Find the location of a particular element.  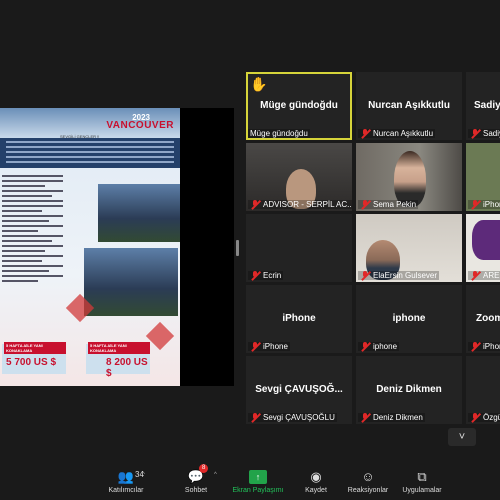

participant-tile: Sadiye Sadiye is located at coordinates (483, 106).